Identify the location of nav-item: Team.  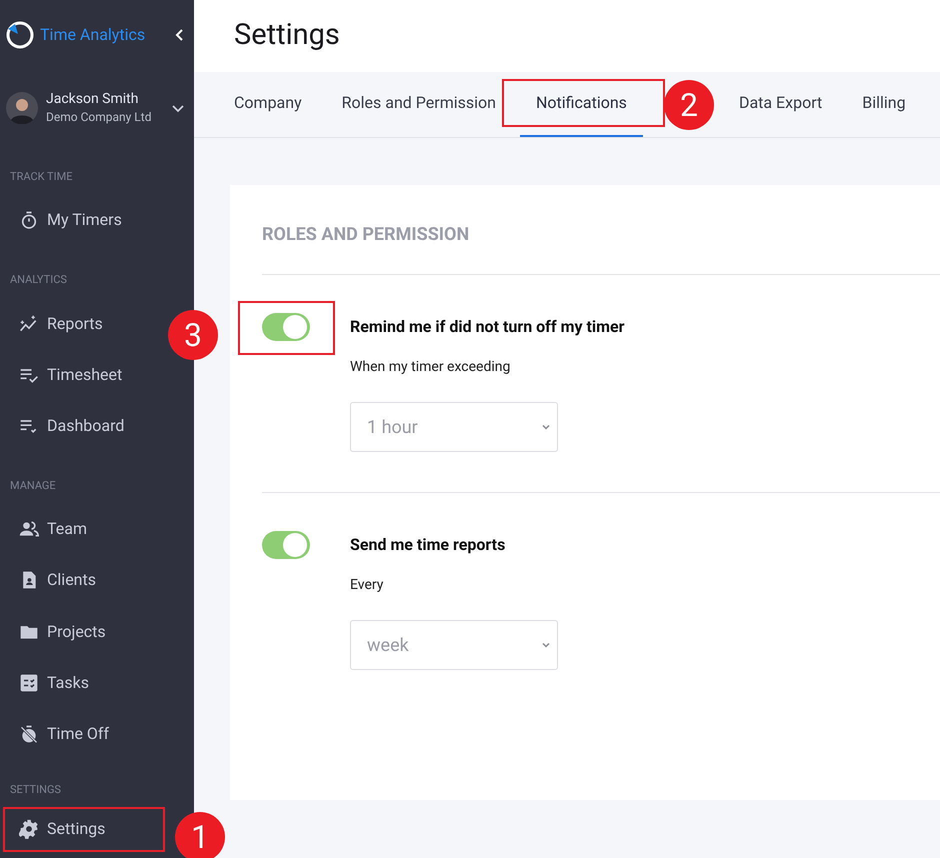
(83, 529).